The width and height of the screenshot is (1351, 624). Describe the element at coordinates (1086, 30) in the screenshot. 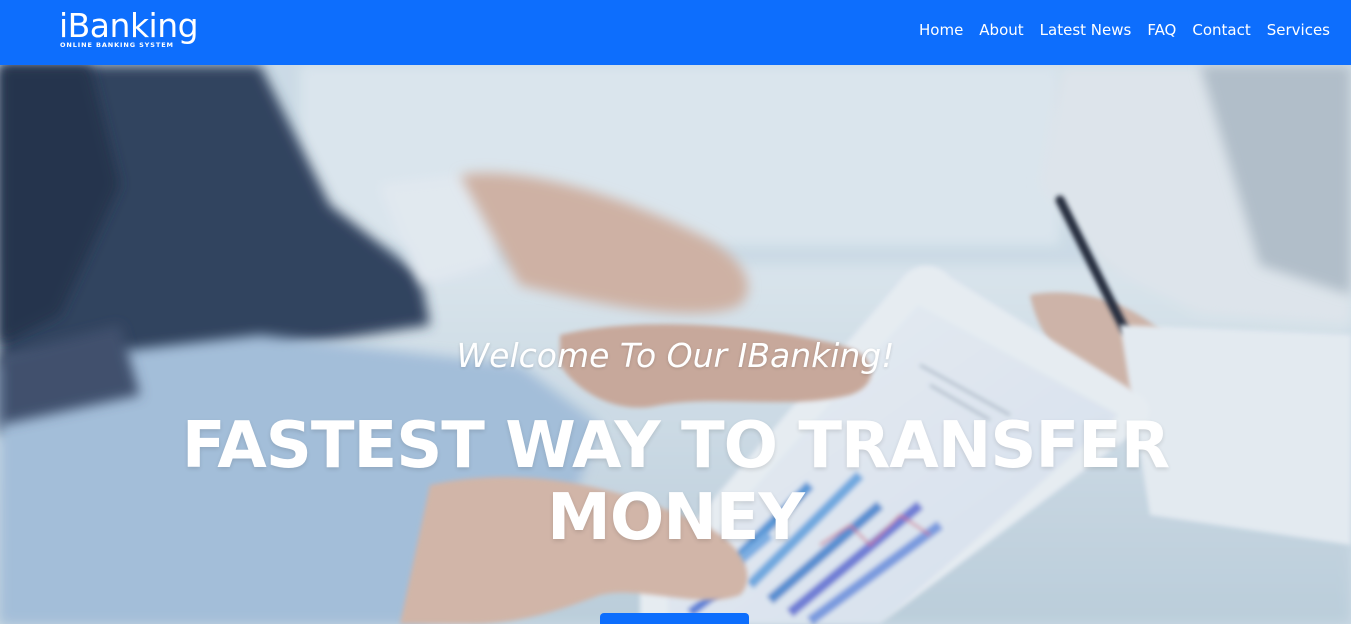

I see `nav-item-latest-news: Latest News` at that location.